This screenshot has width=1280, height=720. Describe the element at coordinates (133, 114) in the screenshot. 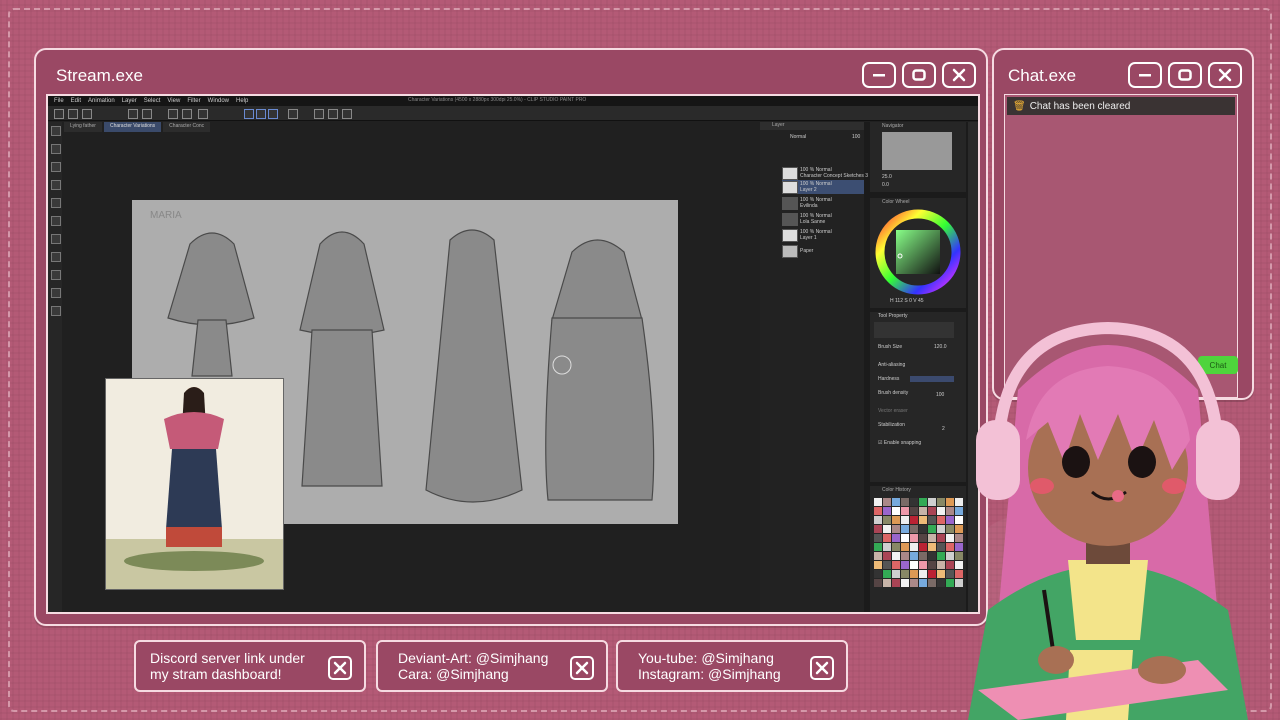

I see `undo-icon` at that location.